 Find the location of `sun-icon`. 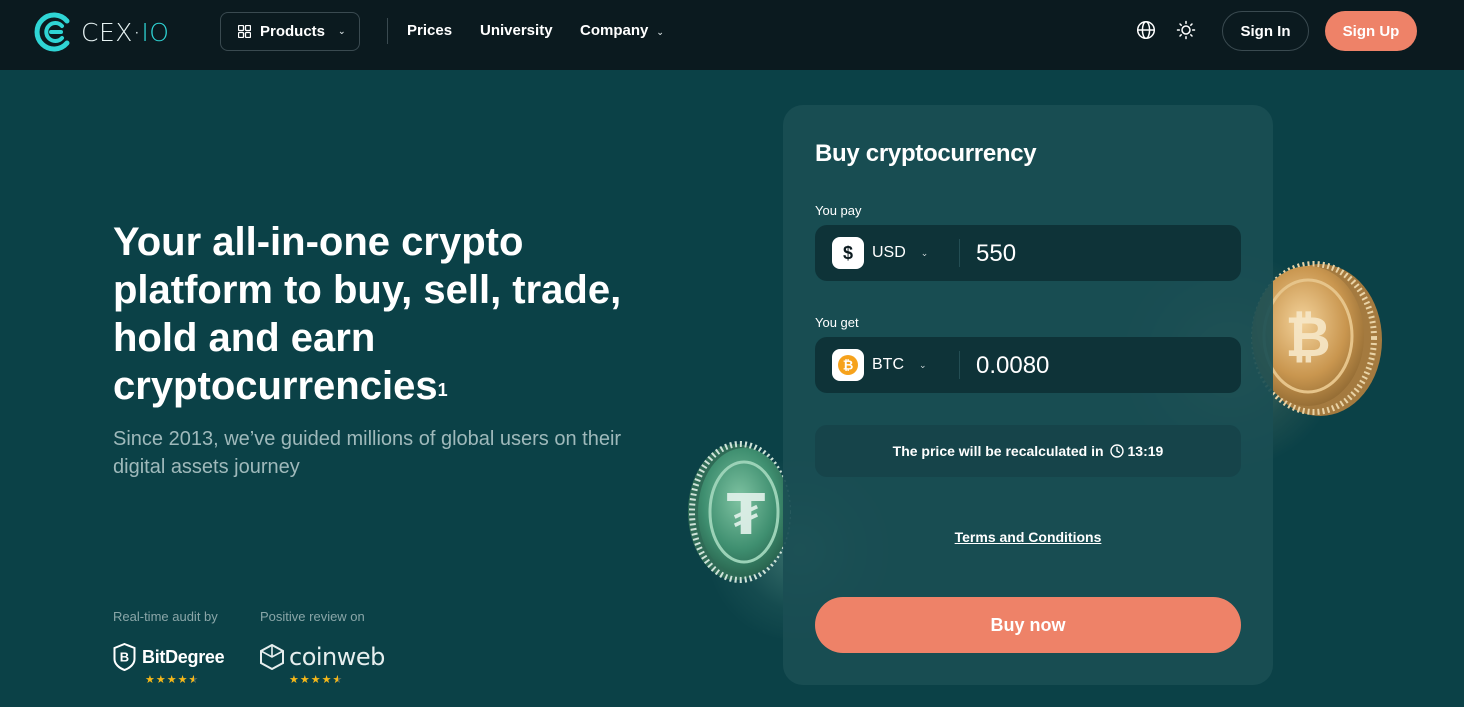

sun-icon is located at coordinates (1187, 31).